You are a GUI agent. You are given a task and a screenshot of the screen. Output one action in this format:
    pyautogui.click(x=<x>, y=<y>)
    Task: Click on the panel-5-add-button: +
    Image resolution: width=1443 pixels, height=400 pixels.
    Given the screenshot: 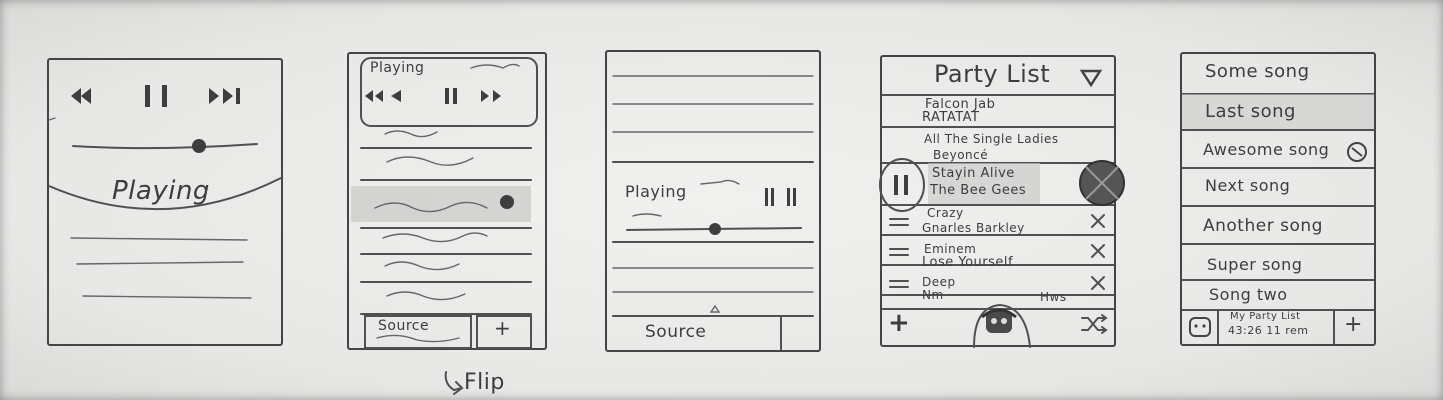 What is the action you would take?
    pyautogui.click(x=1353, y=324)
    